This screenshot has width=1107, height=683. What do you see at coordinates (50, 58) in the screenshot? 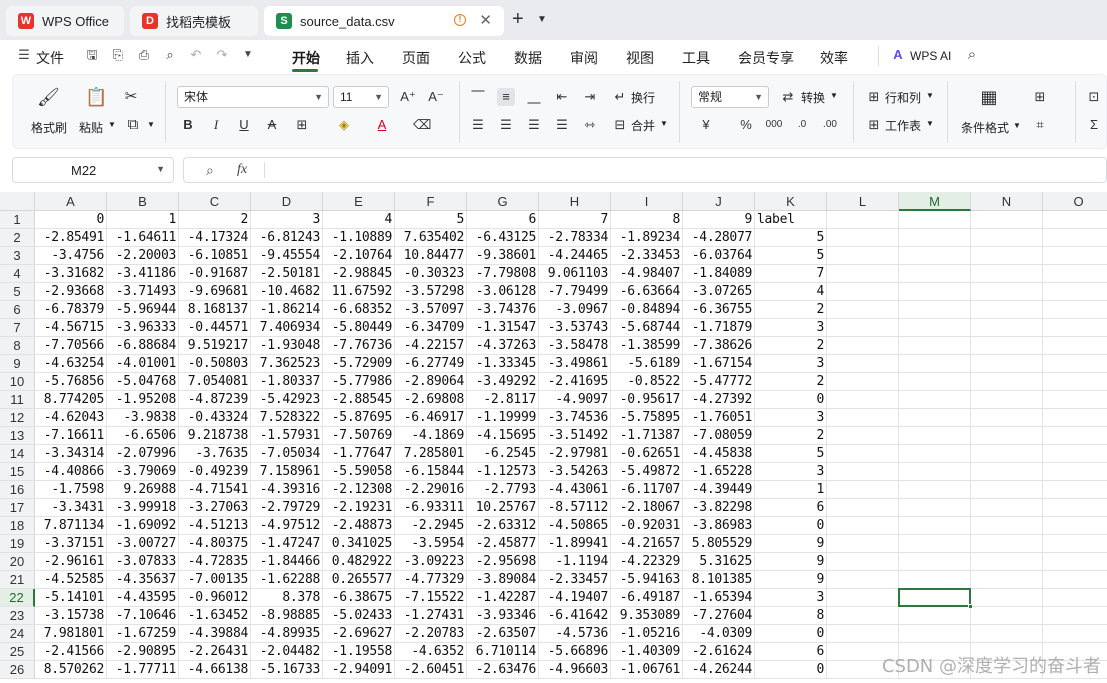
I see `menu-file: 文件` at bounding box center [50, 58].